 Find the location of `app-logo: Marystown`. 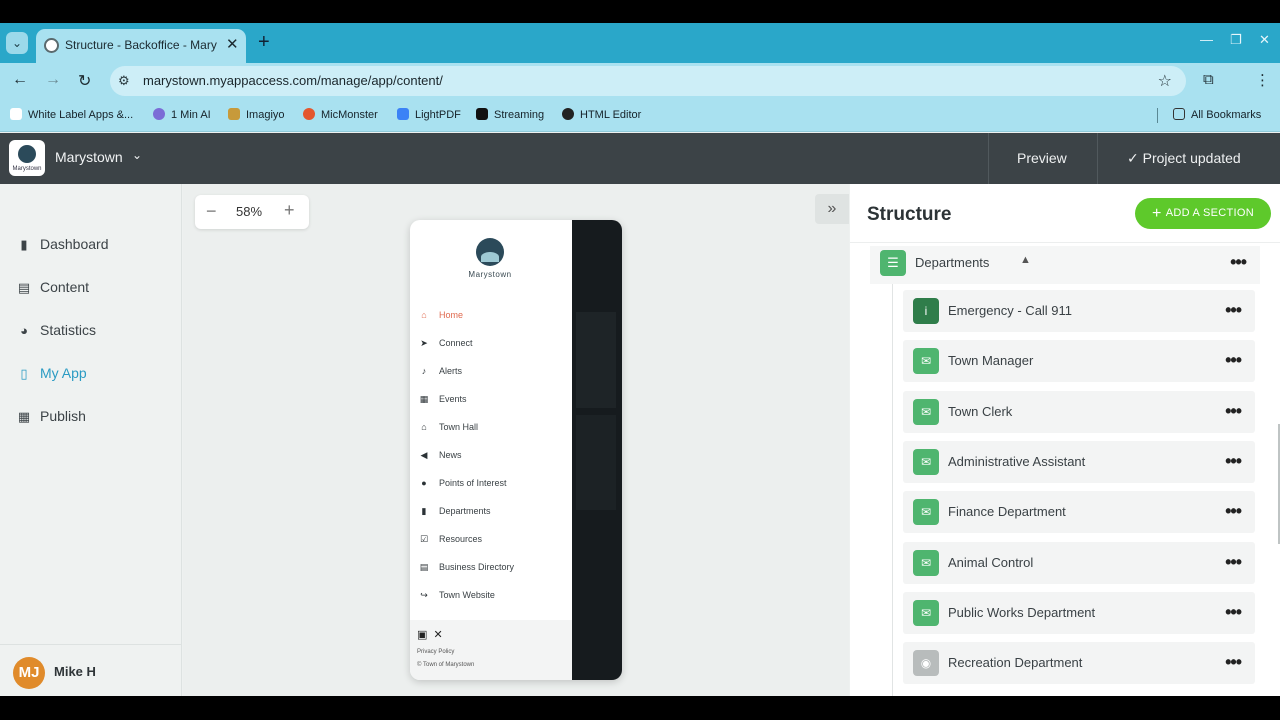

app-logo: Marystown is located at coordinates (27, 158).